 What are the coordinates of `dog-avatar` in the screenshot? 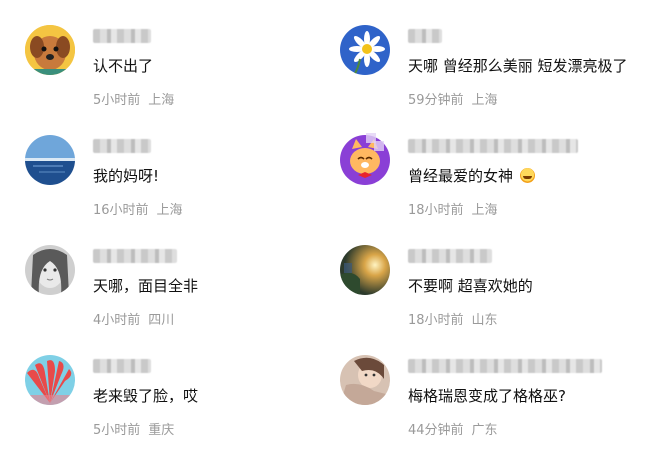 It's located at (50, 50).